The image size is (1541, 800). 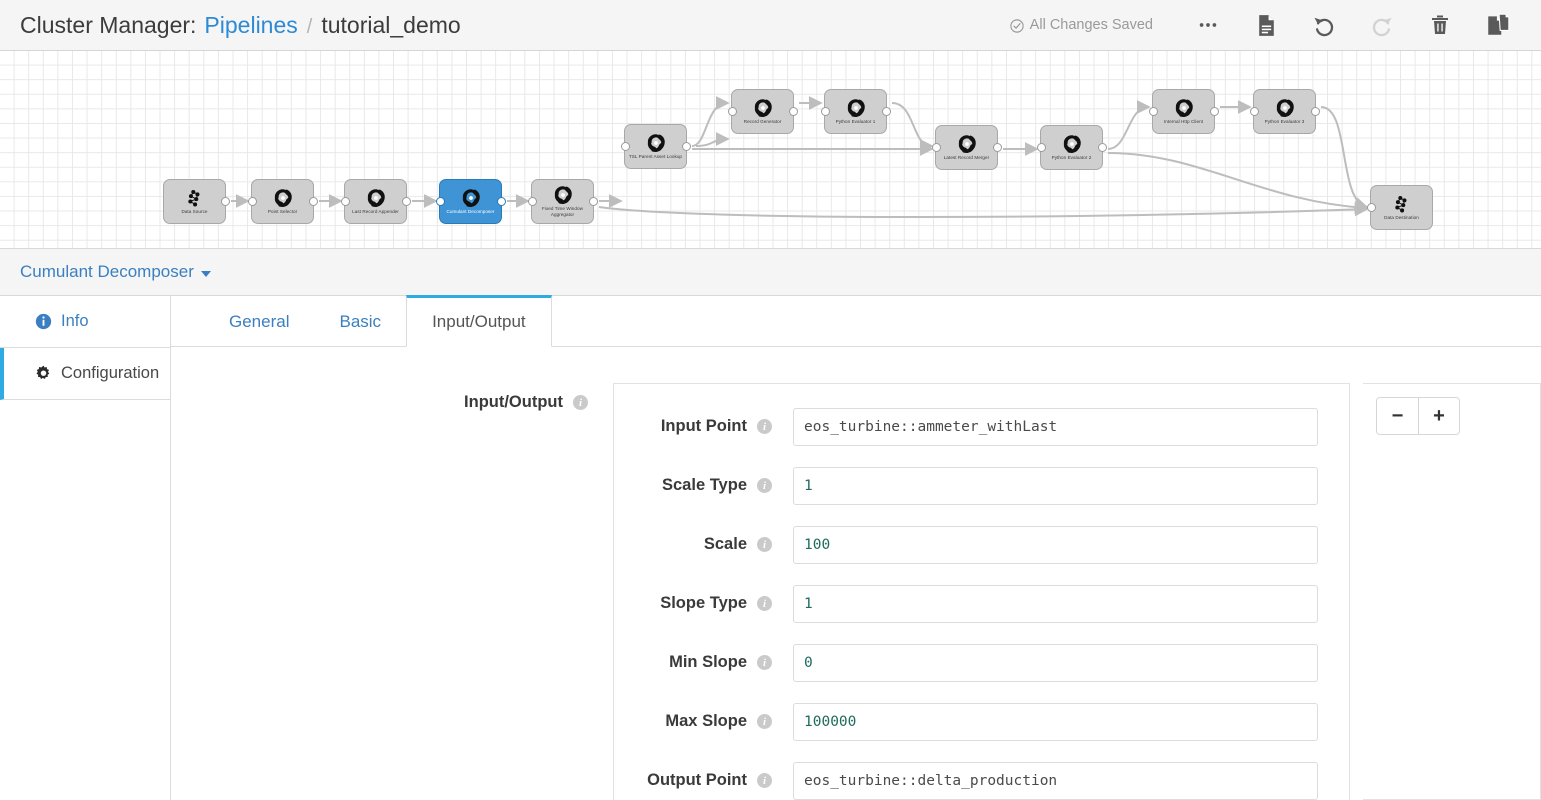 What do you see at coordinates (1397, 416) in the screenshot?
I see `remove-row-button: −` at bounding box center [1397, 416].